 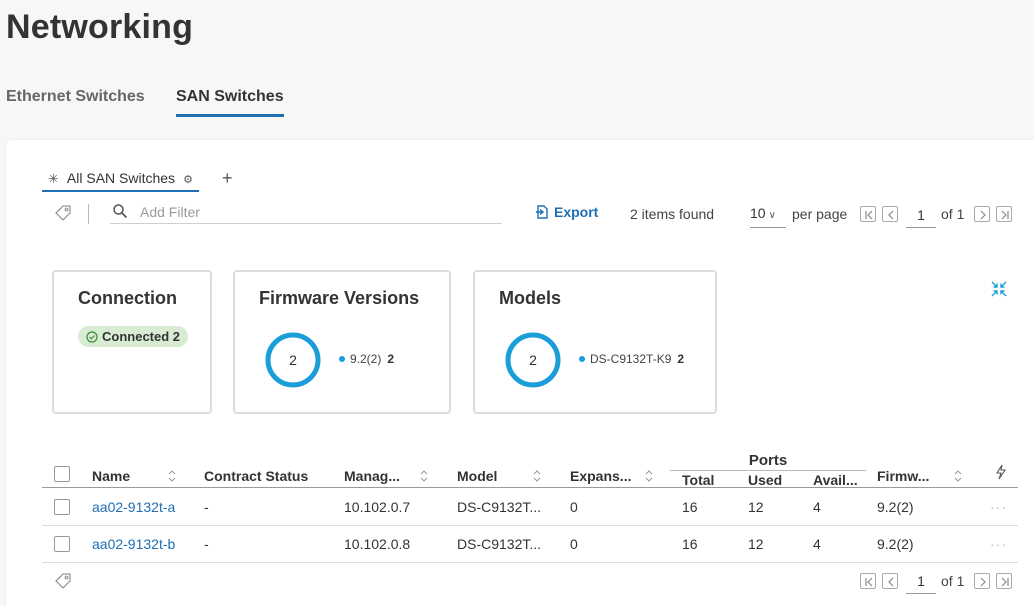 I want to click on connected-badge-label: Connected 2, so click(x=141, y=336).